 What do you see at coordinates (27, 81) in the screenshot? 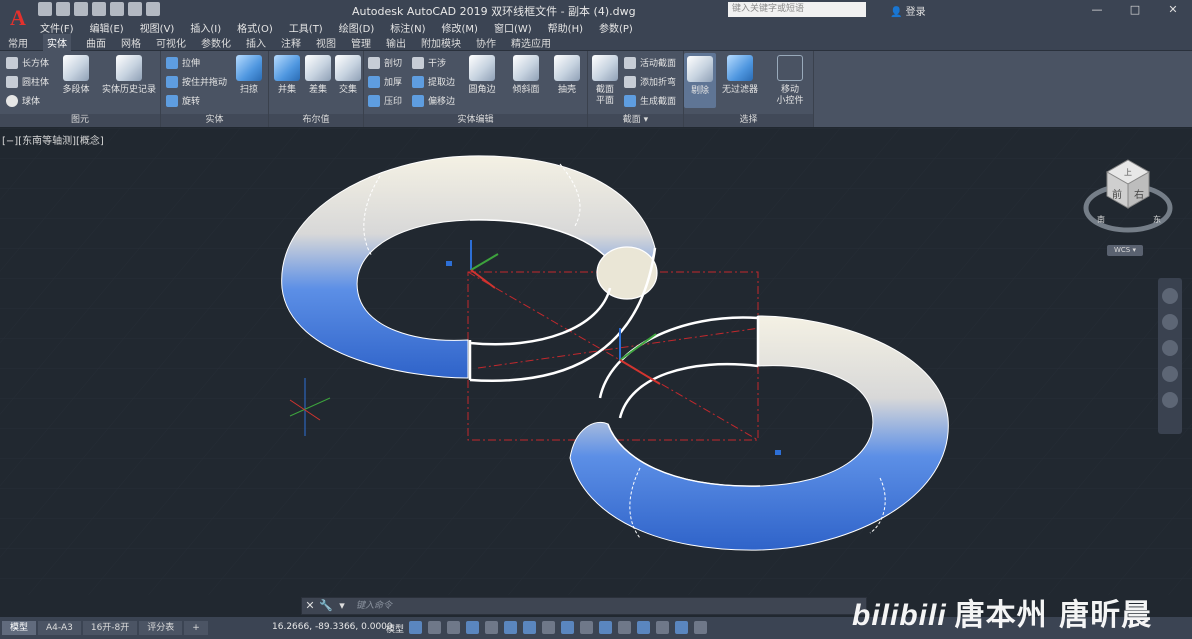
I see `cylinder-button: 圆柱体` at bounding box center [27, 81].